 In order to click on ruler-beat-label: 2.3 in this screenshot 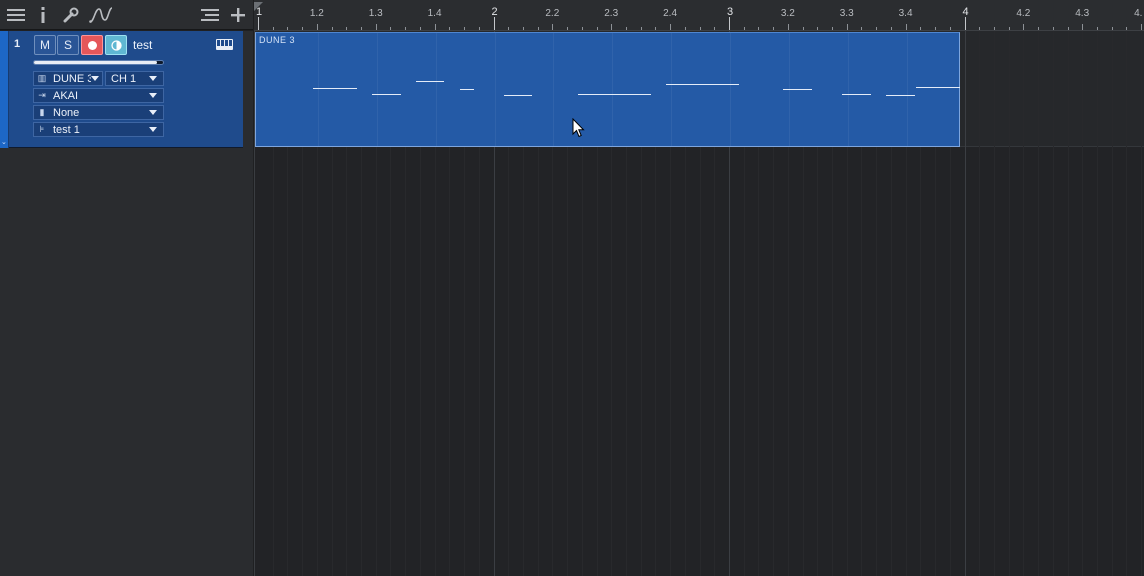, I will do `click(611, 13)`.